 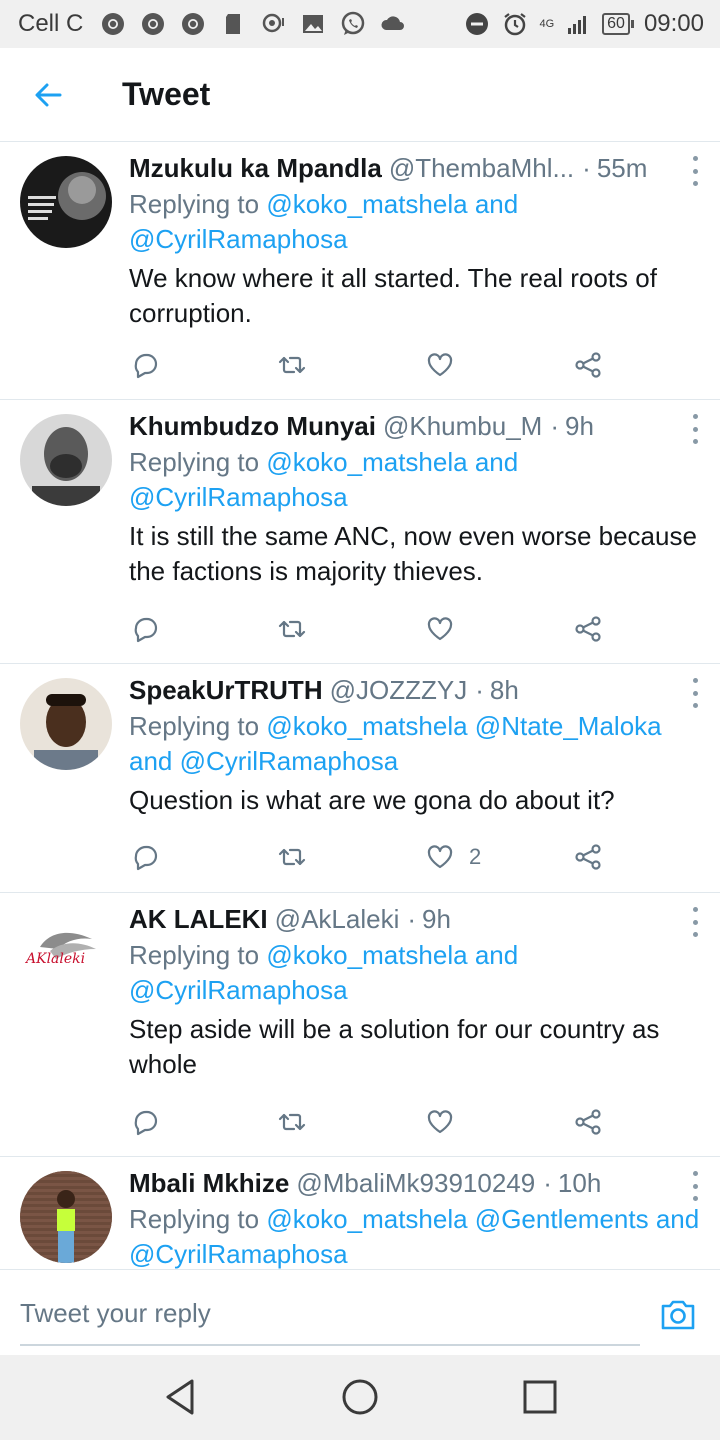 I want to click on like-button: 2, so click(x=453, y=857).